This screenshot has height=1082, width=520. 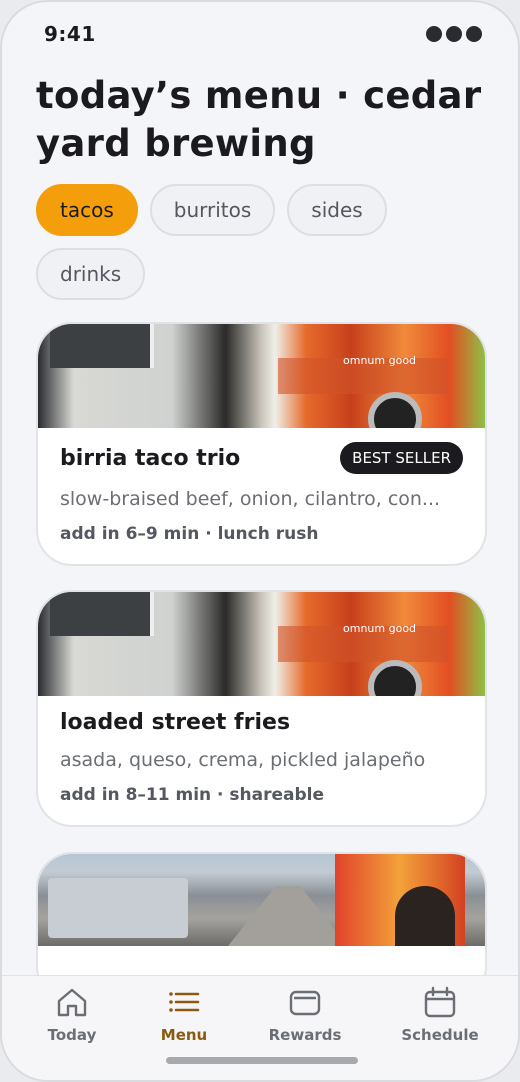 What do you see at coordinates (91, 274) in the screenshot?
I see `chip-drinks: drinks` at bounding box center [91, 274].